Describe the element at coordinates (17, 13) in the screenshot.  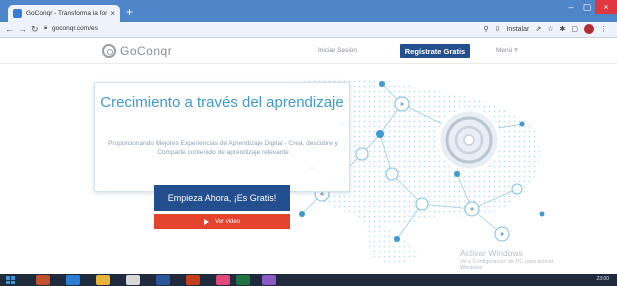
I see `goconqr-favicon-icon` at that location.